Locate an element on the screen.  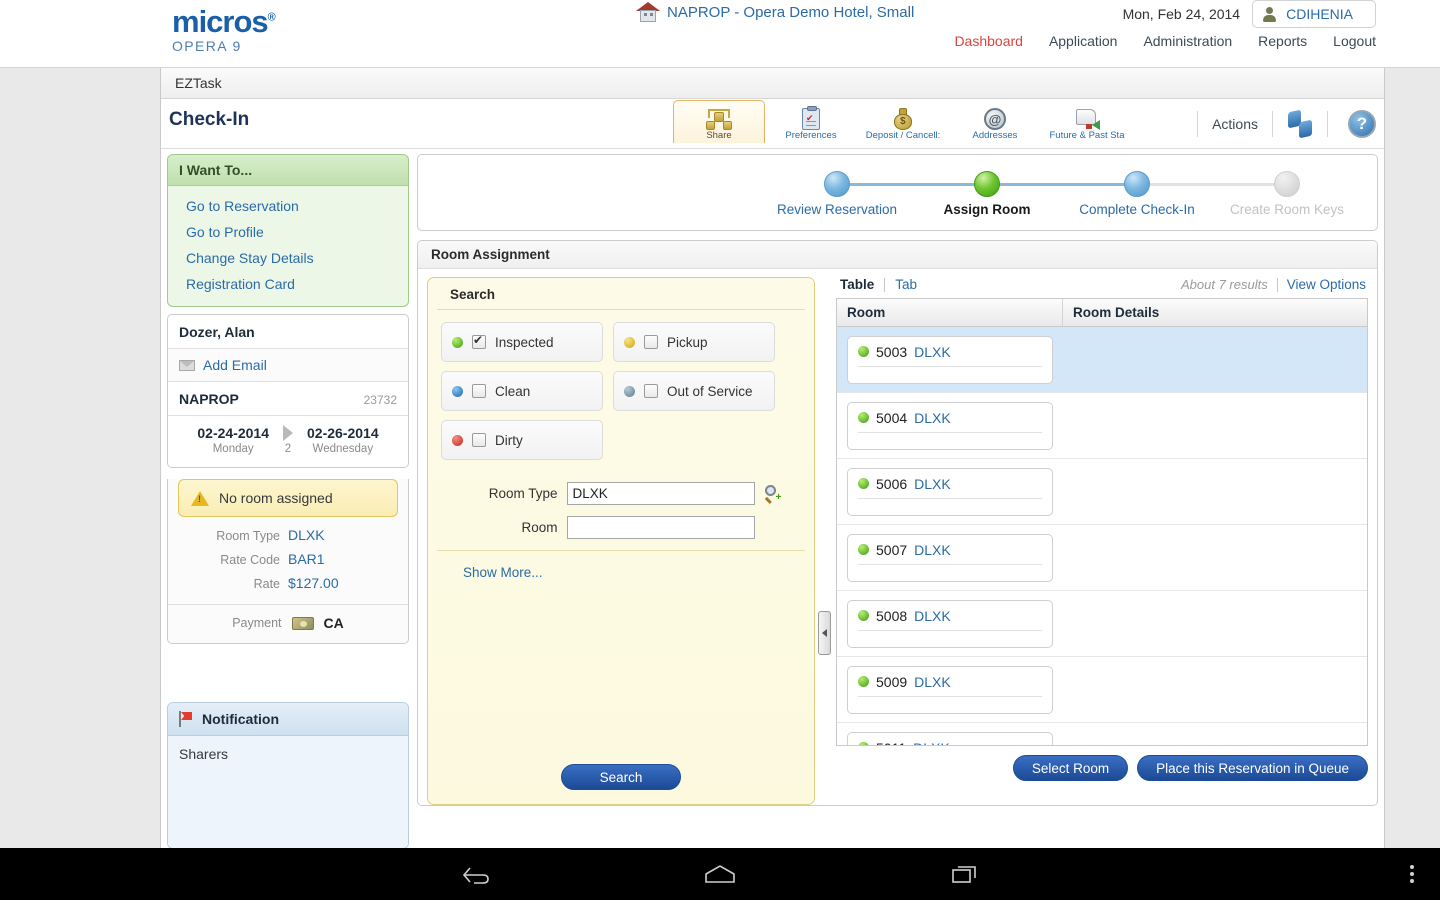
nav-logout: Logout is located at coordinates (1354, 41).